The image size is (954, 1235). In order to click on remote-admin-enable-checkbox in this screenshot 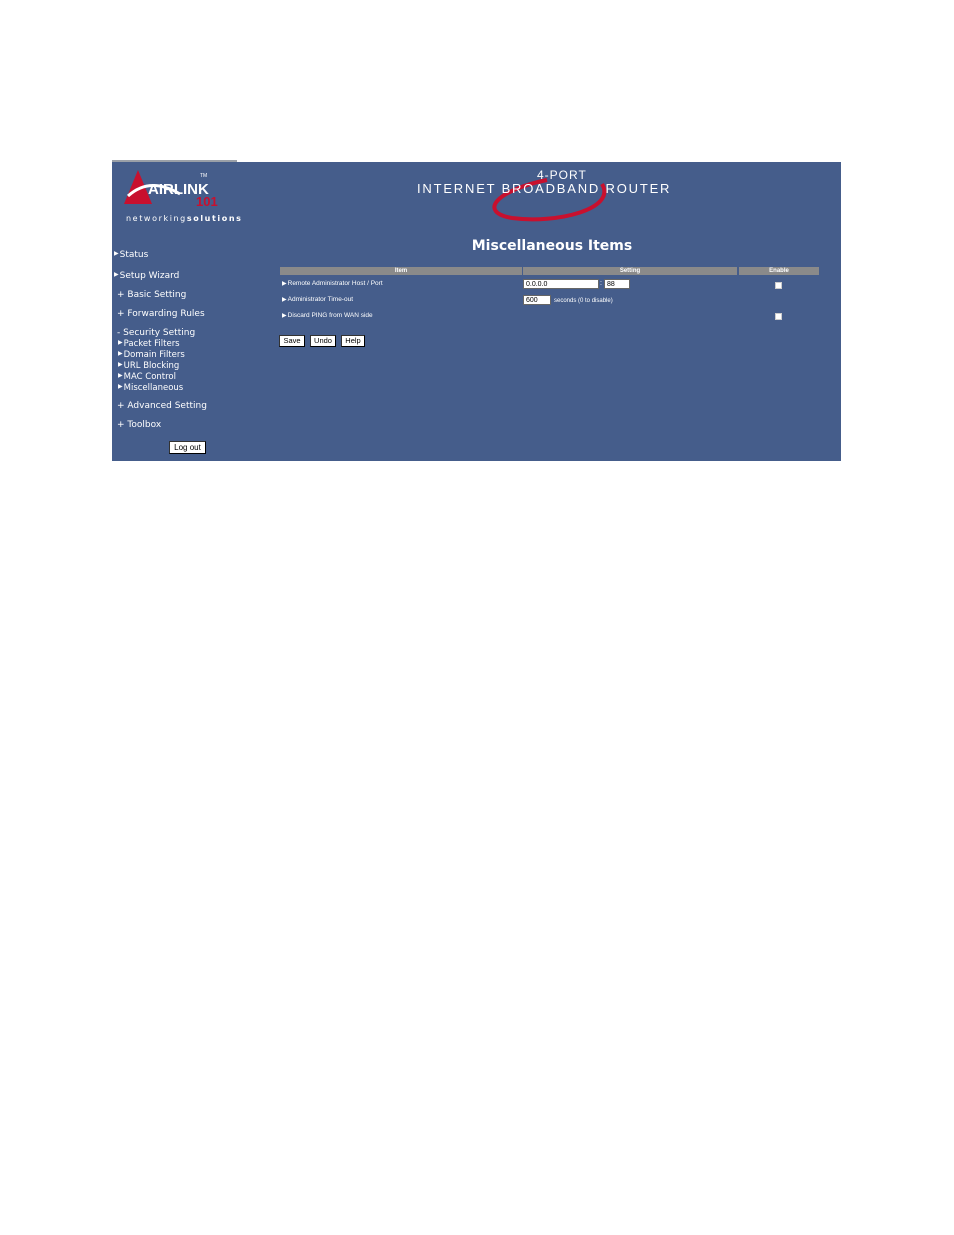, I will do `click(778, 285)`.